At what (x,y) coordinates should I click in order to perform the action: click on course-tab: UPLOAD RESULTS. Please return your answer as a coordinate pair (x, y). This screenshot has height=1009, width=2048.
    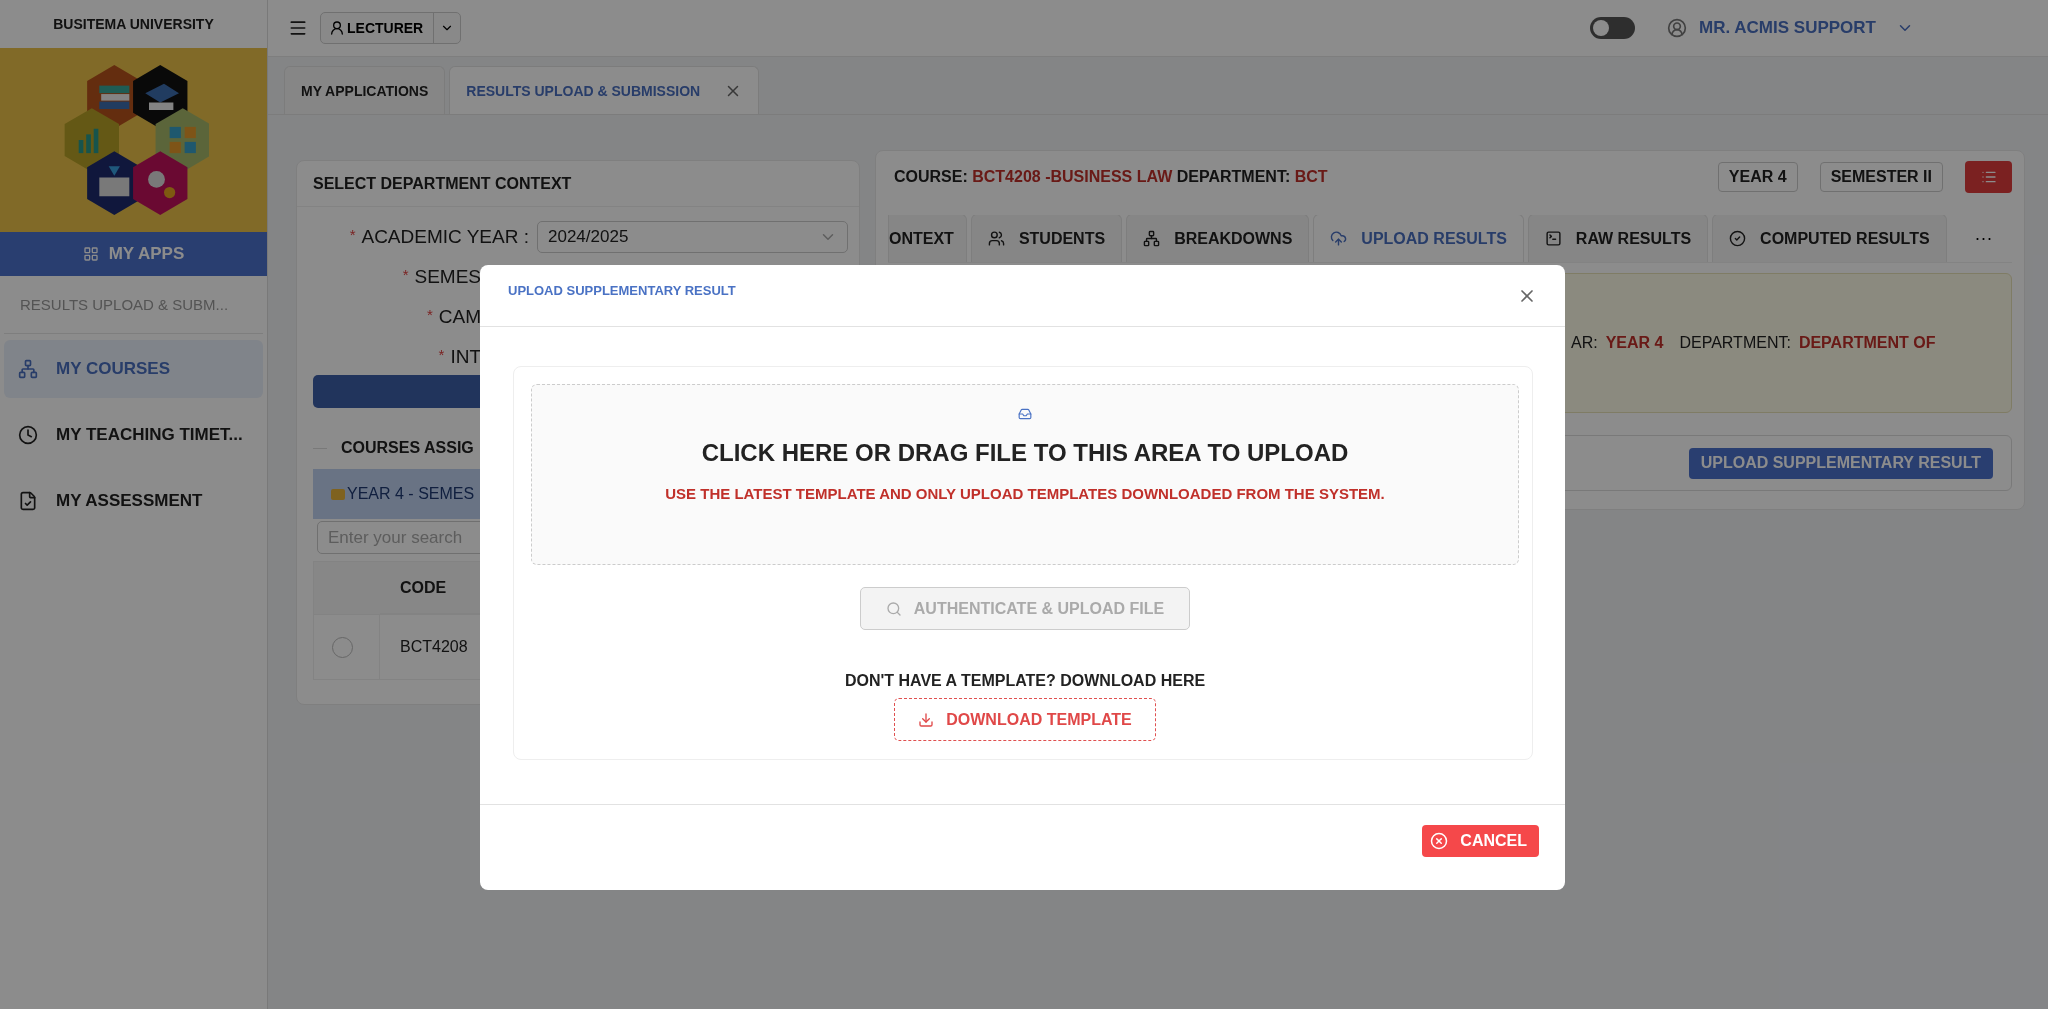
    Looking at the image, I should click on (1418, 238).